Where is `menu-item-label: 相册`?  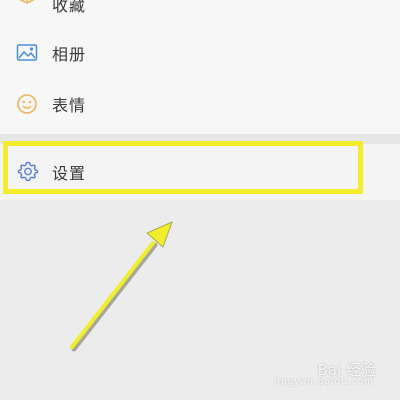 menu-item-label: 相册 is located at coordinates (69, 54).